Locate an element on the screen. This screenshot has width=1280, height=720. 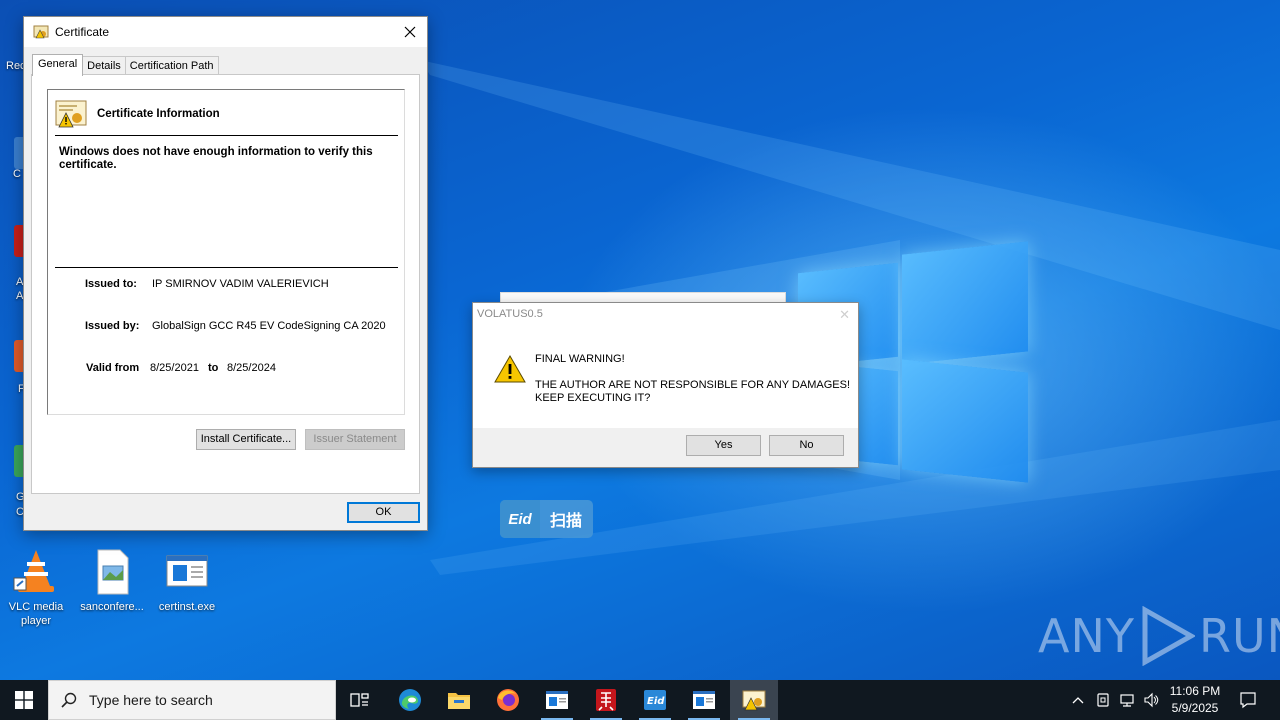
taskbar-edge is located at coordinates (410, 700).